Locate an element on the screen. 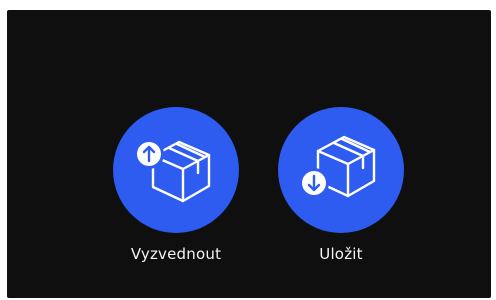 This screenshot has width=496, height=300. pickup-circle is located at coordinates (176, 170).